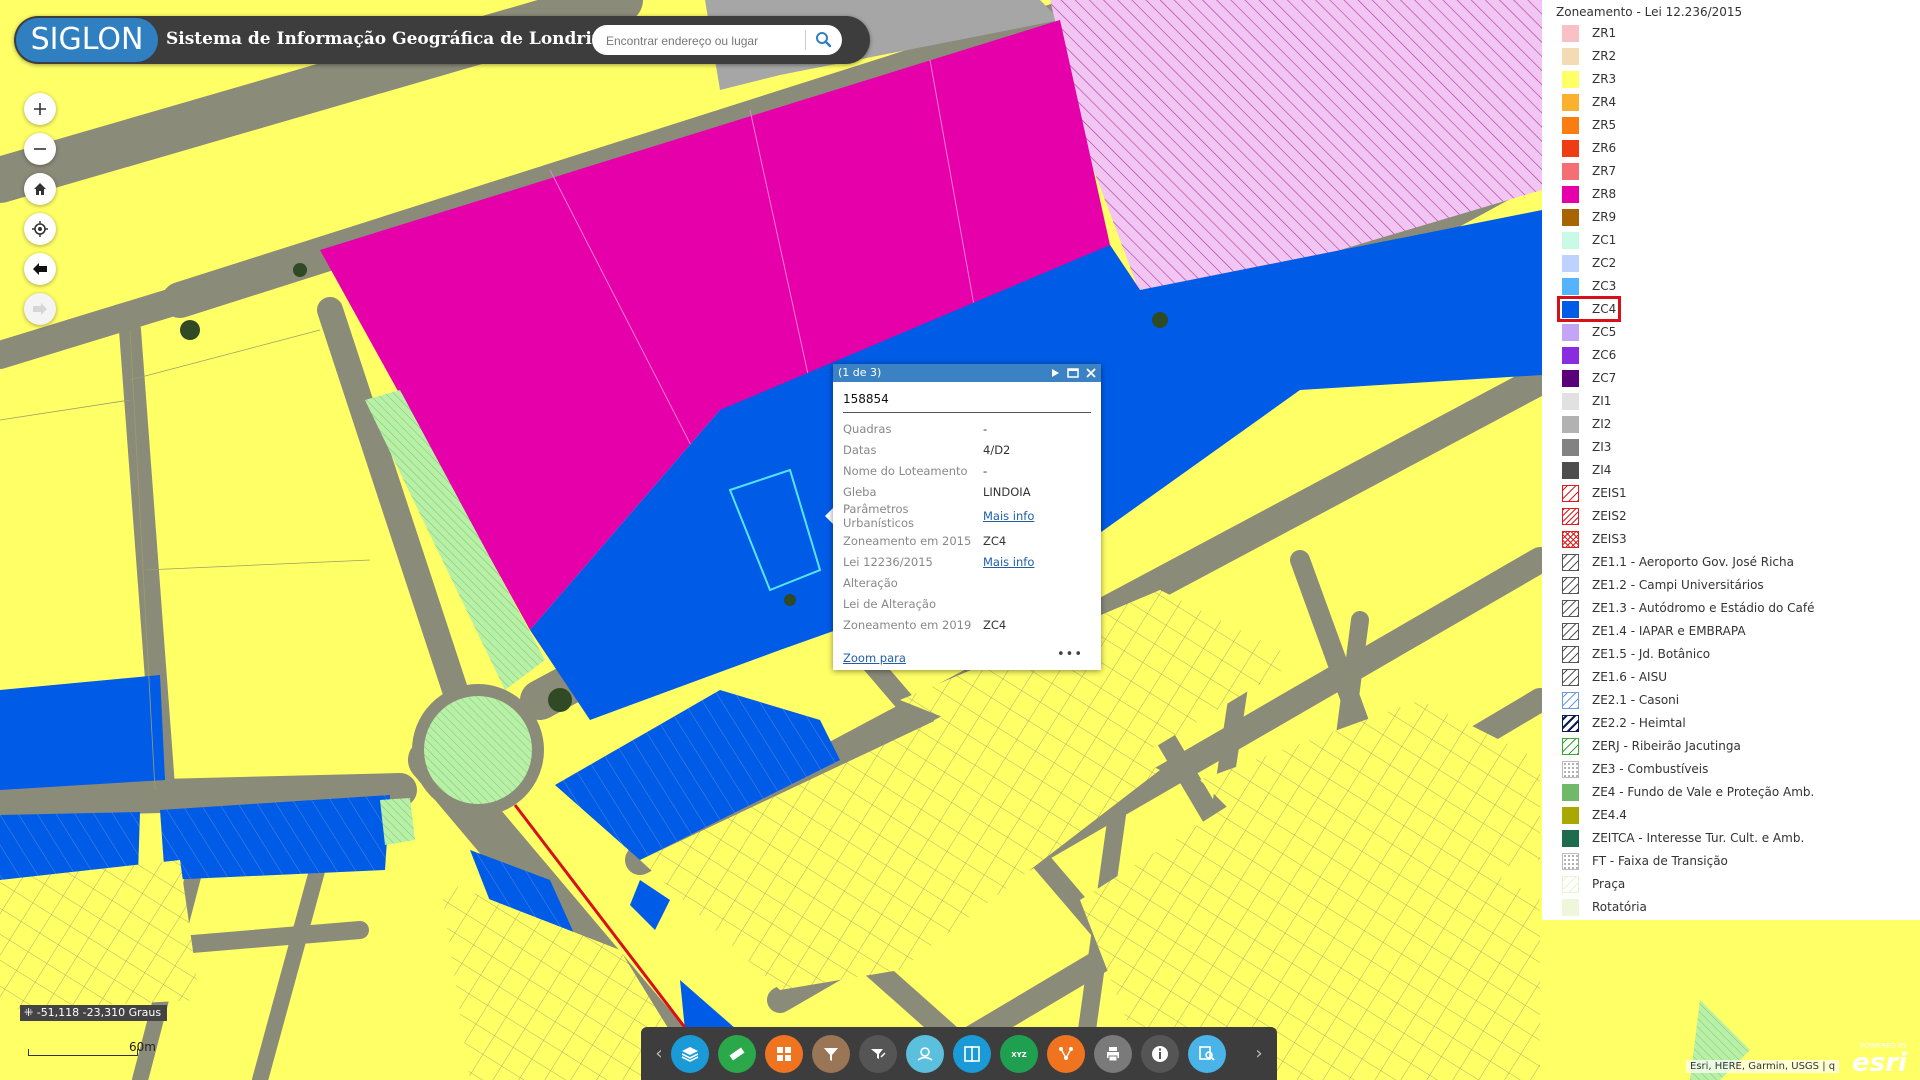 This screenshot has width=1920, height=1080. I want to click on legend-label: ZEITCA - Interesse Tur. Cult. e Amb., so click(1698, 838).